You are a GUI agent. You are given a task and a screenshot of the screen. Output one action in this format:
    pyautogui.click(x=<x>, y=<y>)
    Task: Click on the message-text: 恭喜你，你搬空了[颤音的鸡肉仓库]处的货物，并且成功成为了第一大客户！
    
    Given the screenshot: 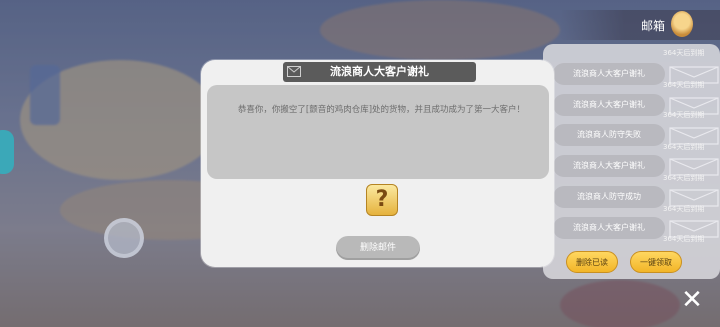 What is the action you would take?
    pyautogui.click(x=381, y=110)
    